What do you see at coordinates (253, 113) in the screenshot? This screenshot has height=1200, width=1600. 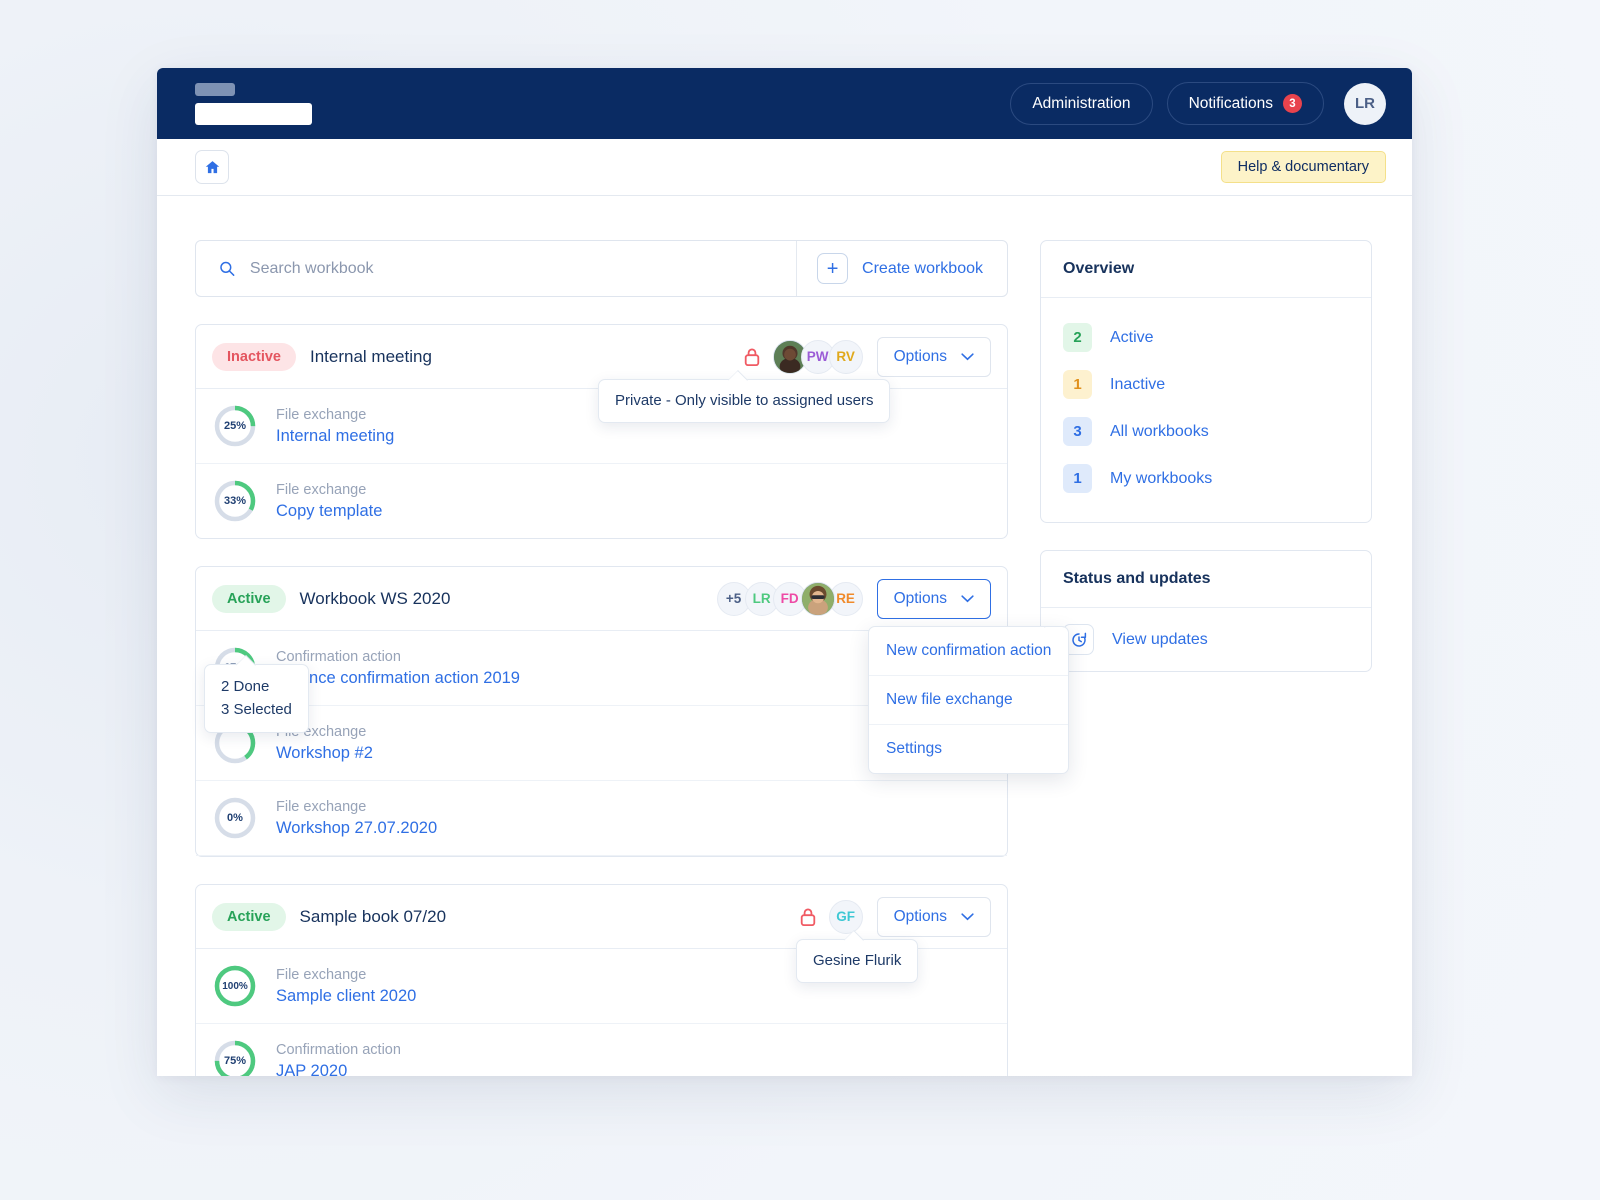 I see `logo-bar-large` at bounding box center [253, 113].